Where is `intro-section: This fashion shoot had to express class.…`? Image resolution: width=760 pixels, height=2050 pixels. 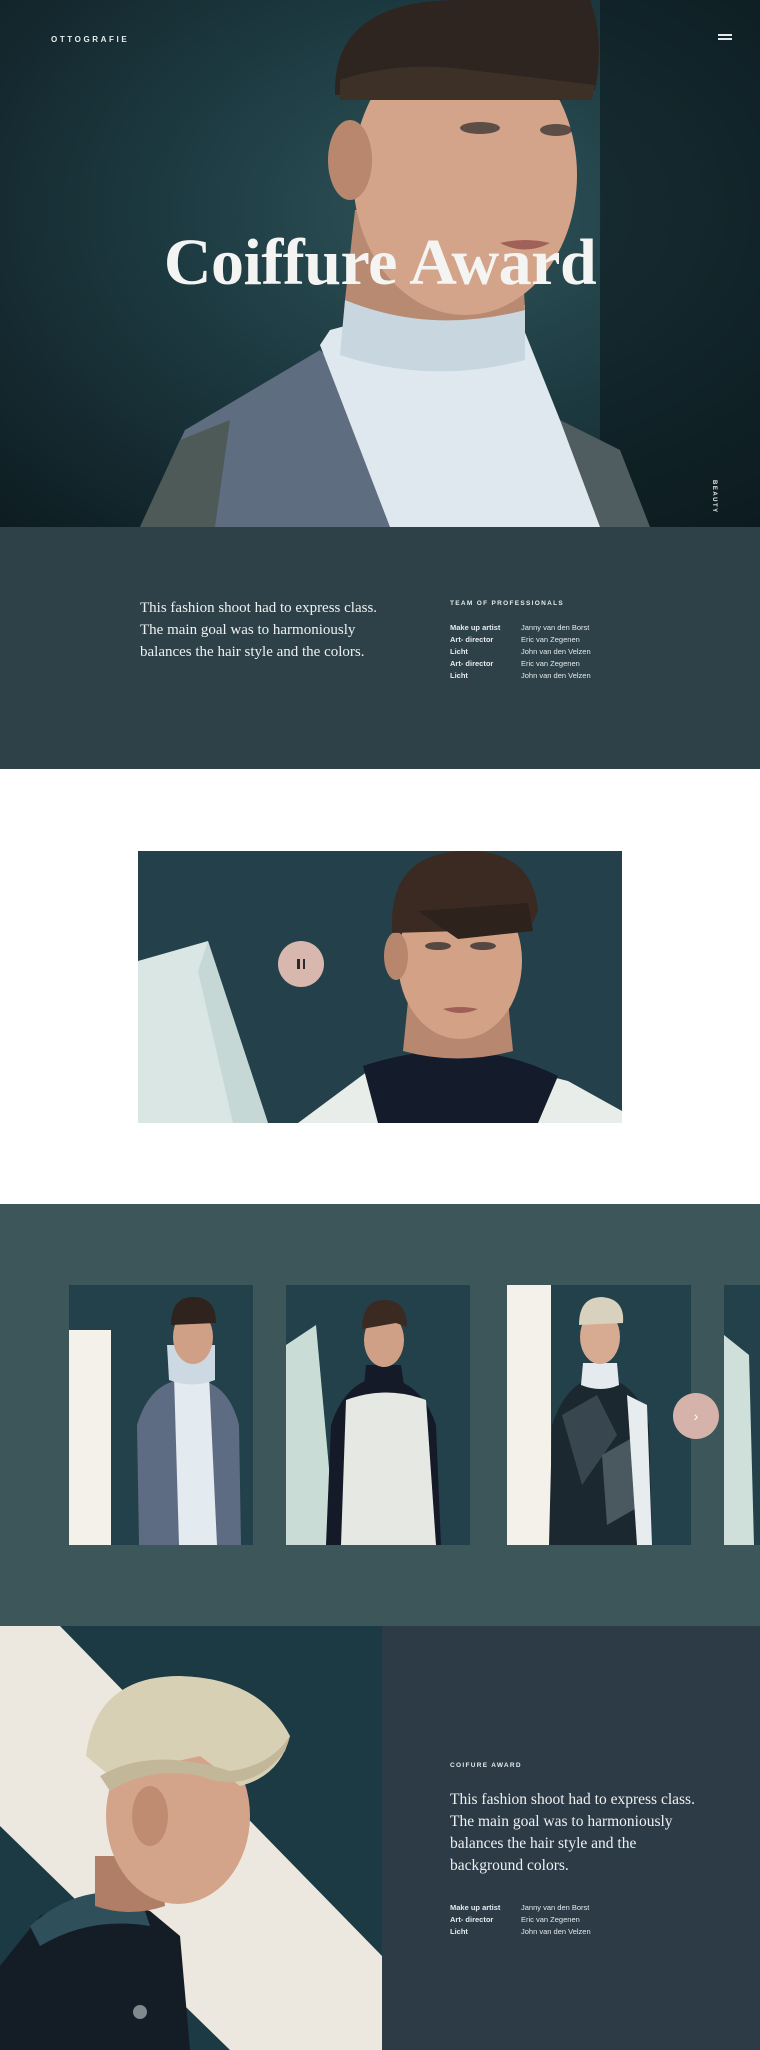 intro-section: This fashion shoot had to express class.… is located at coordinates (380, 648).